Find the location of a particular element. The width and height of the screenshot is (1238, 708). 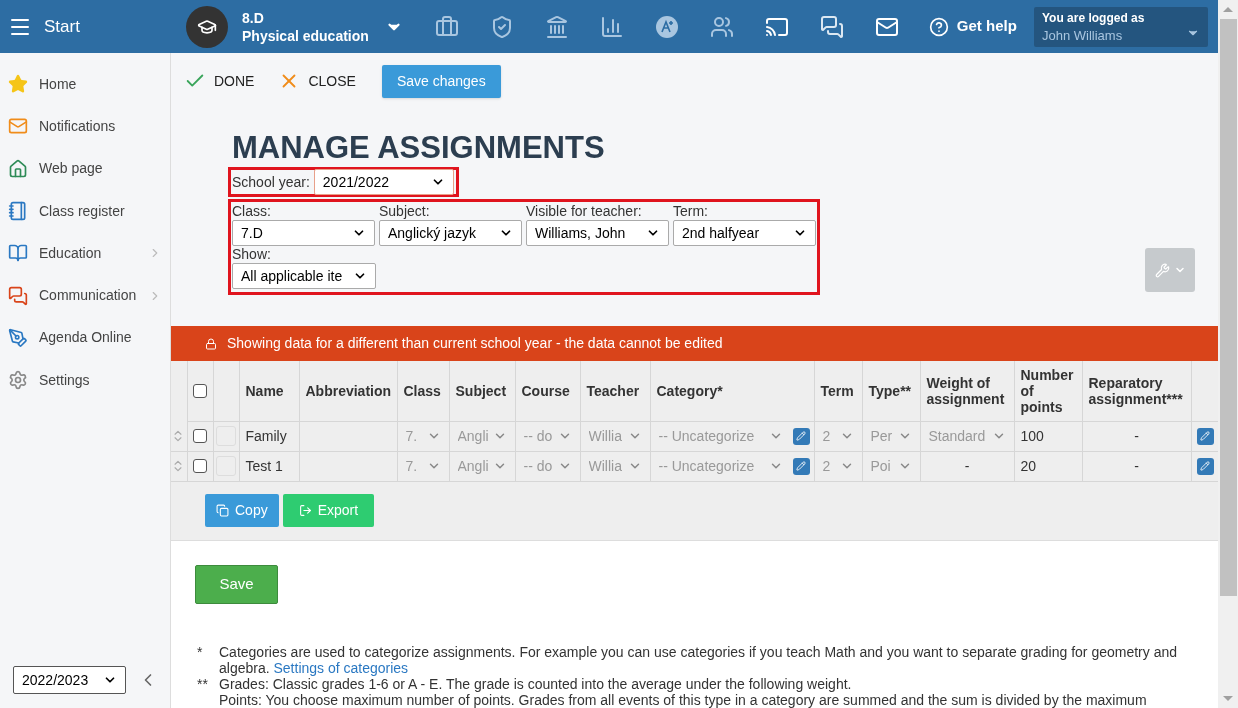

field-label: Show: is located at coordinates (252, 254).